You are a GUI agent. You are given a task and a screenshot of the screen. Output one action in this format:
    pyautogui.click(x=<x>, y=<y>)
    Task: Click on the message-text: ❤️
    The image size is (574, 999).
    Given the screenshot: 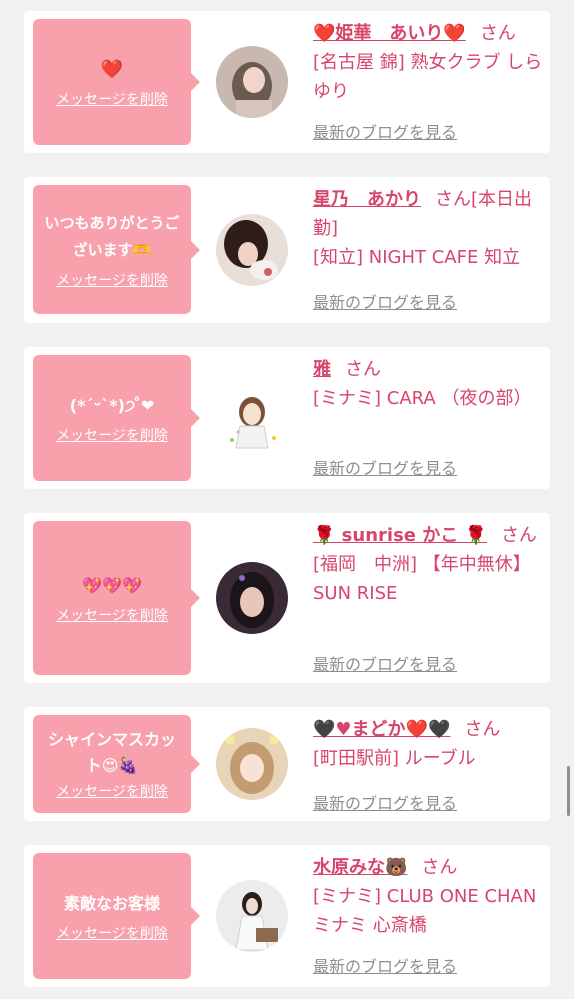 What is the action you would take?
    pyautogui.click(x=112, y=69)
    